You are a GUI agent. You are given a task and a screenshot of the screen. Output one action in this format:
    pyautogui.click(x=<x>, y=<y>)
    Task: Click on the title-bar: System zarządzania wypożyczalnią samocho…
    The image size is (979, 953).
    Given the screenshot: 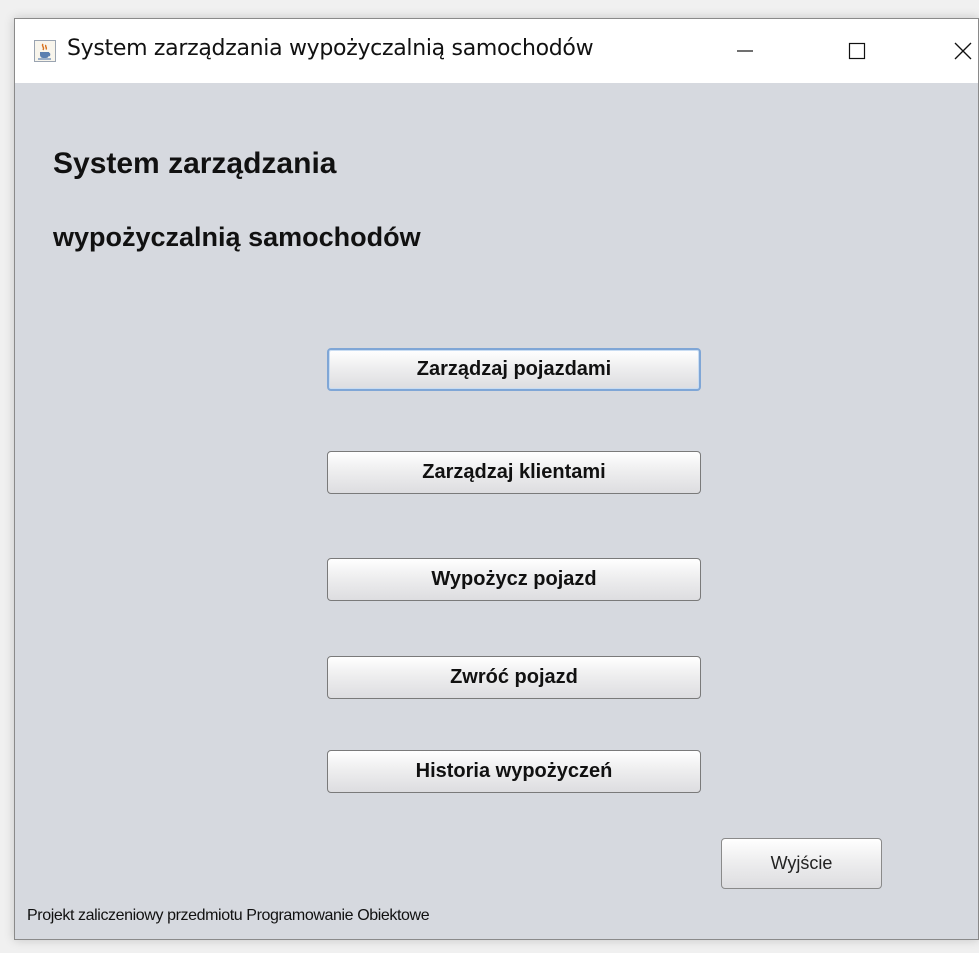 What is the action you would take?
    pyautogui.click(x=496, y=51)
    